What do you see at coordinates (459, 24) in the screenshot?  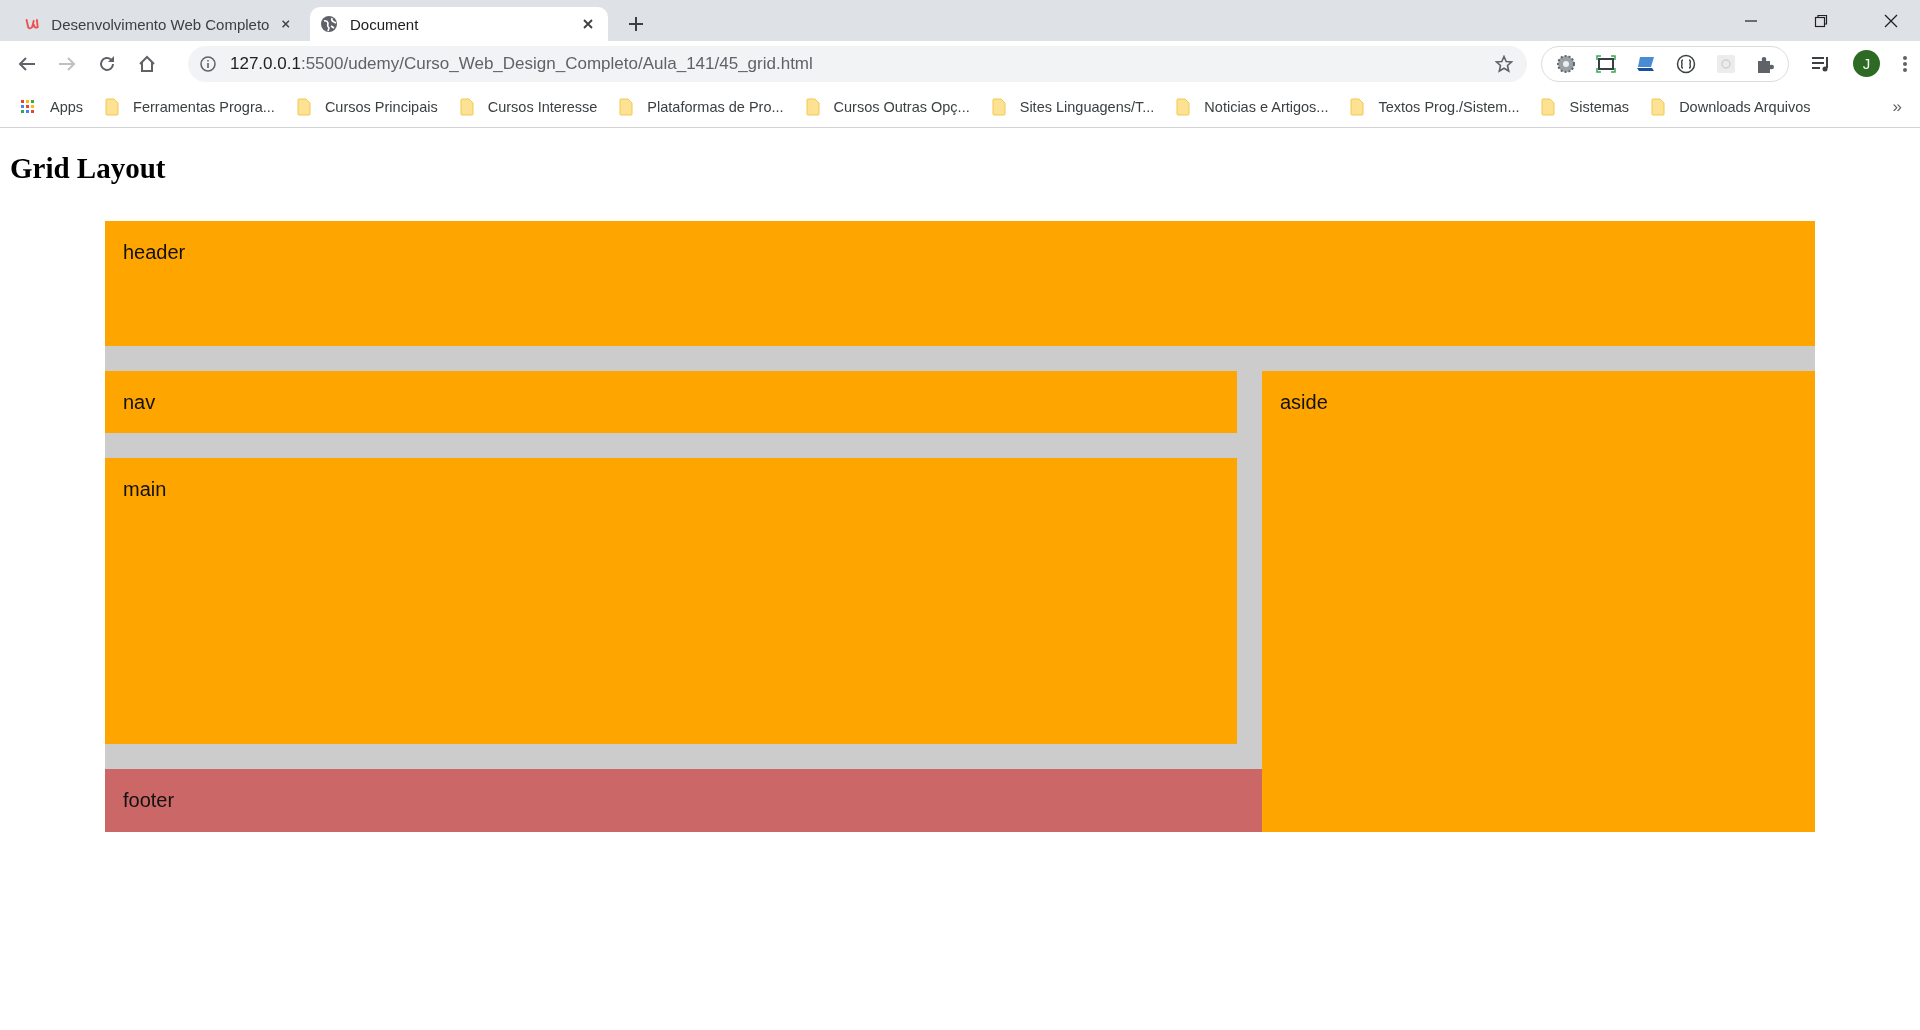 I see `browser-tab: Document` at bounding box center [459, 24].